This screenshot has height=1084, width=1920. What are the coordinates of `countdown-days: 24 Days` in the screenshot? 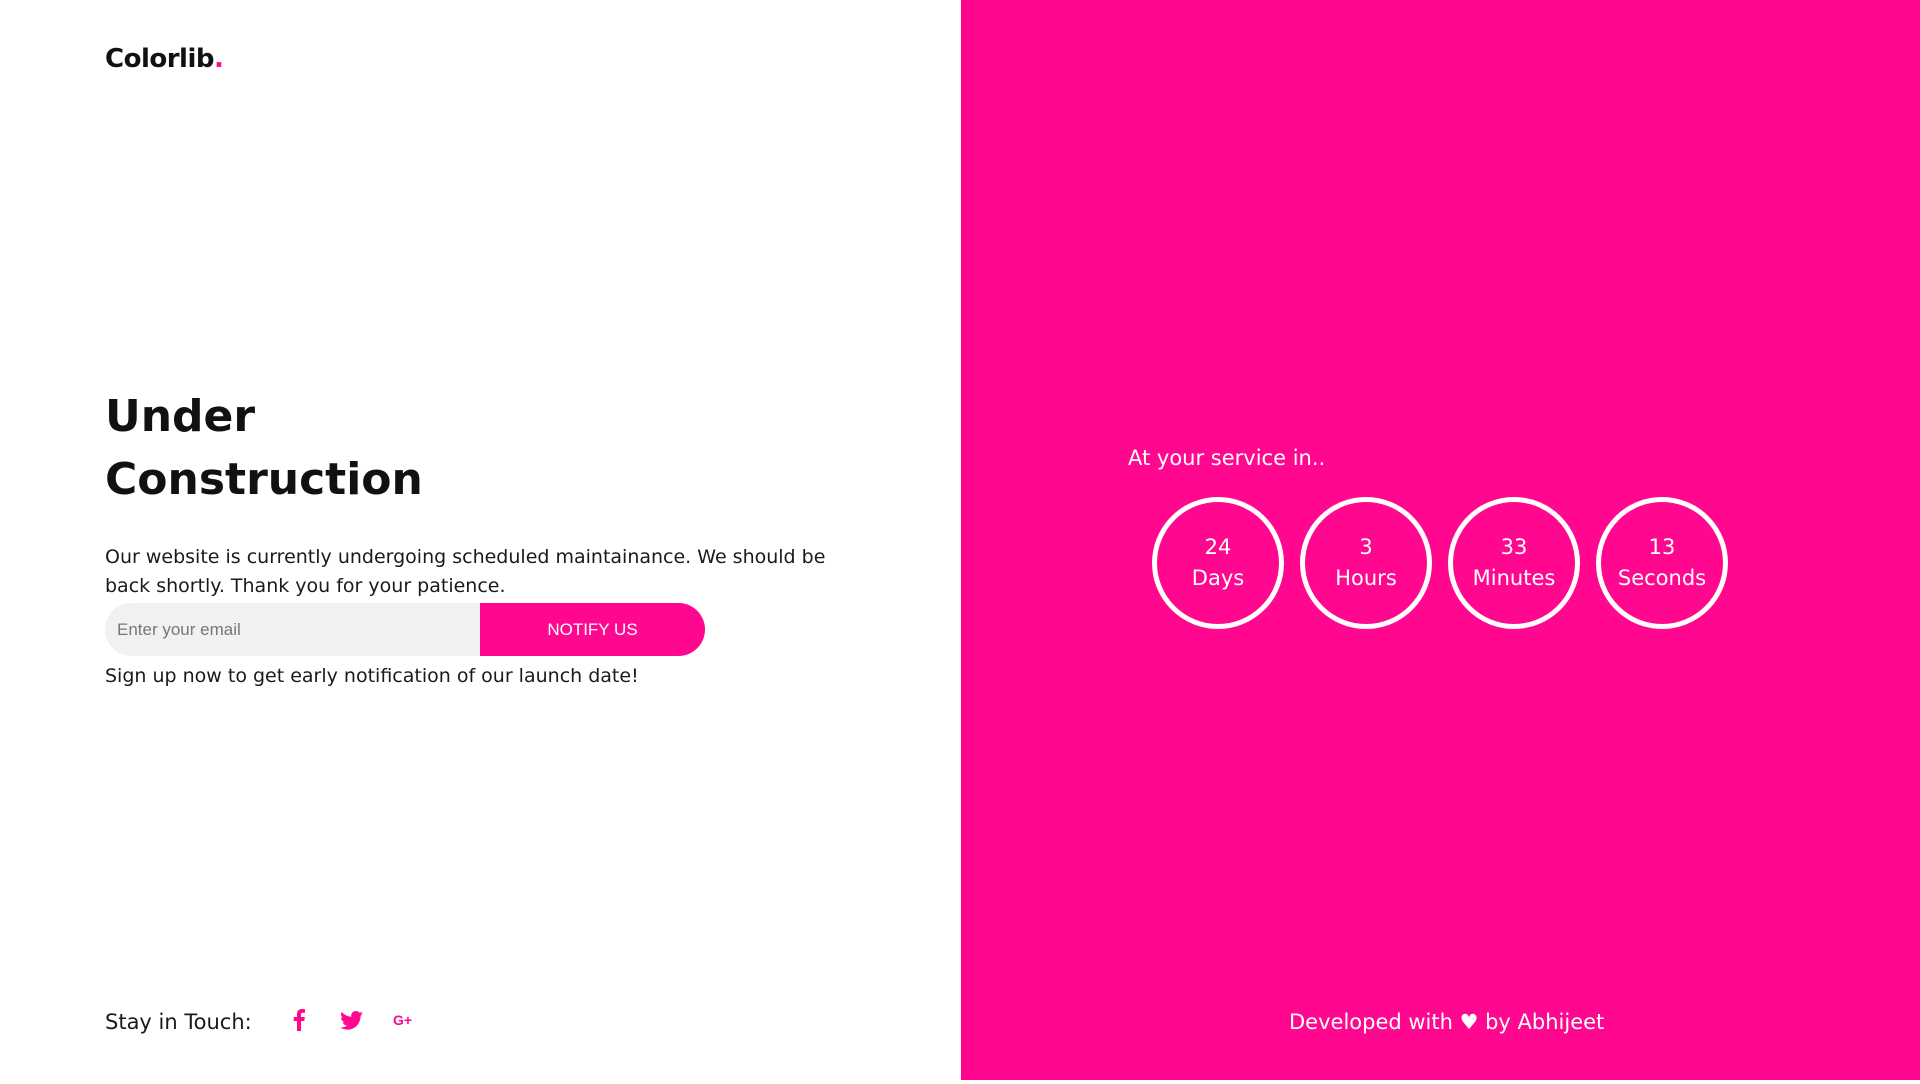 It's located at (1218, 563).